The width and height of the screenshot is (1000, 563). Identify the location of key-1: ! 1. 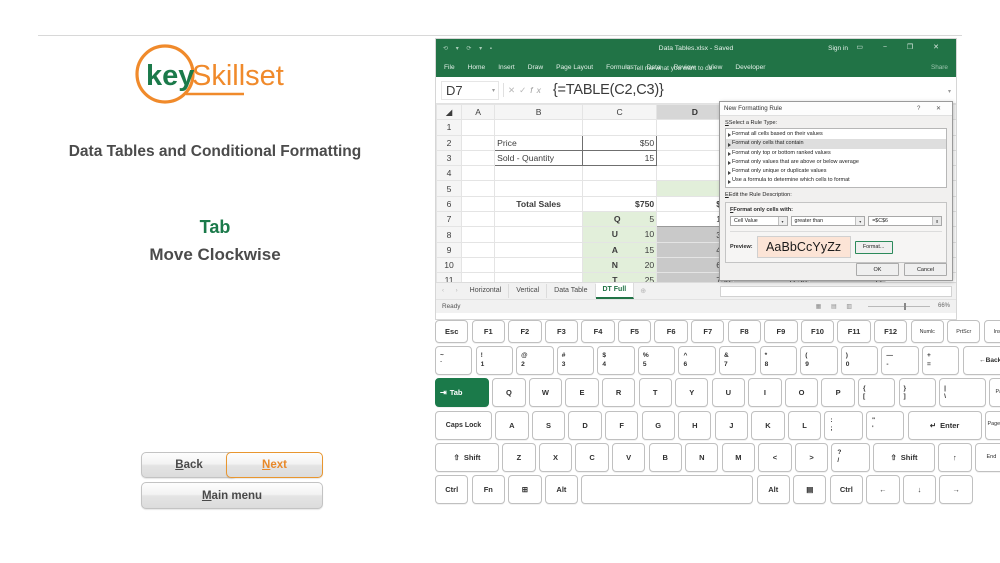
(494, 361).